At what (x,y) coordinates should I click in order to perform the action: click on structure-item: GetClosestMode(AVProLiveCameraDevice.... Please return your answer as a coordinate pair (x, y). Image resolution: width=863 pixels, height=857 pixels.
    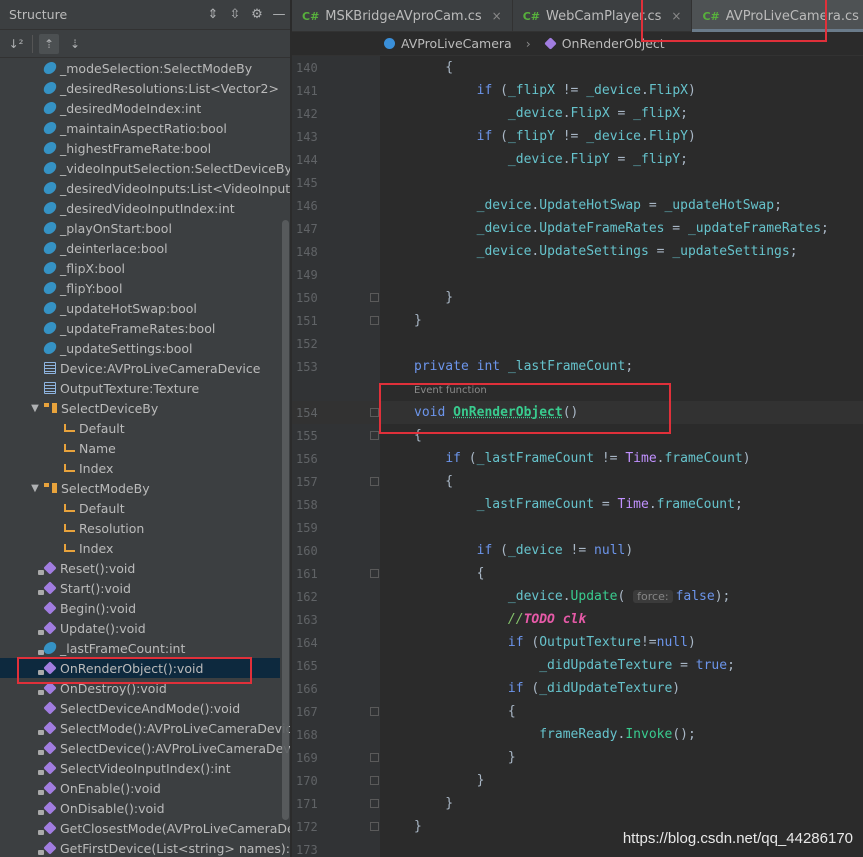
    Looking at the image, I should click on (145, 828).